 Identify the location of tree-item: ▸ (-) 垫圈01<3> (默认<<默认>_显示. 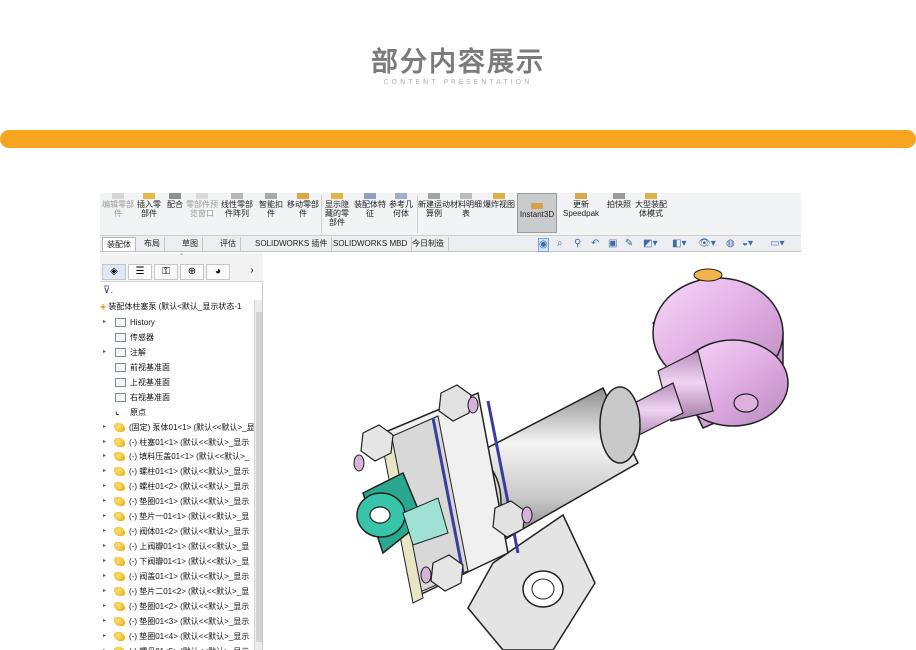
(177, 621).